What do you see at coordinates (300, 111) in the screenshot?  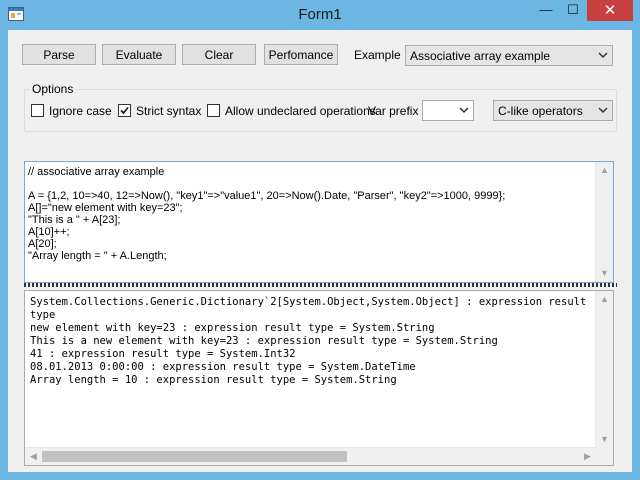 I see `allow-undeclared-label: Allow undeclared operations` at bounding box center [300, 111].